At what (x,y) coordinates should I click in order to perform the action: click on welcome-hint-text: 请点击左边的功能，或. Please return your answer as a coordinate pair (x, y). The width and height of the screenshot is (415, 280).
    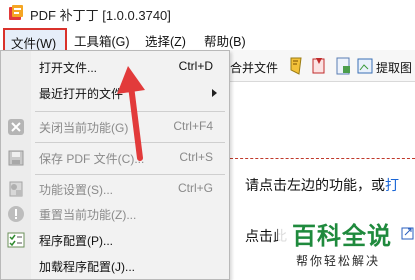
    Looking at the image, I should click on (315, 185).